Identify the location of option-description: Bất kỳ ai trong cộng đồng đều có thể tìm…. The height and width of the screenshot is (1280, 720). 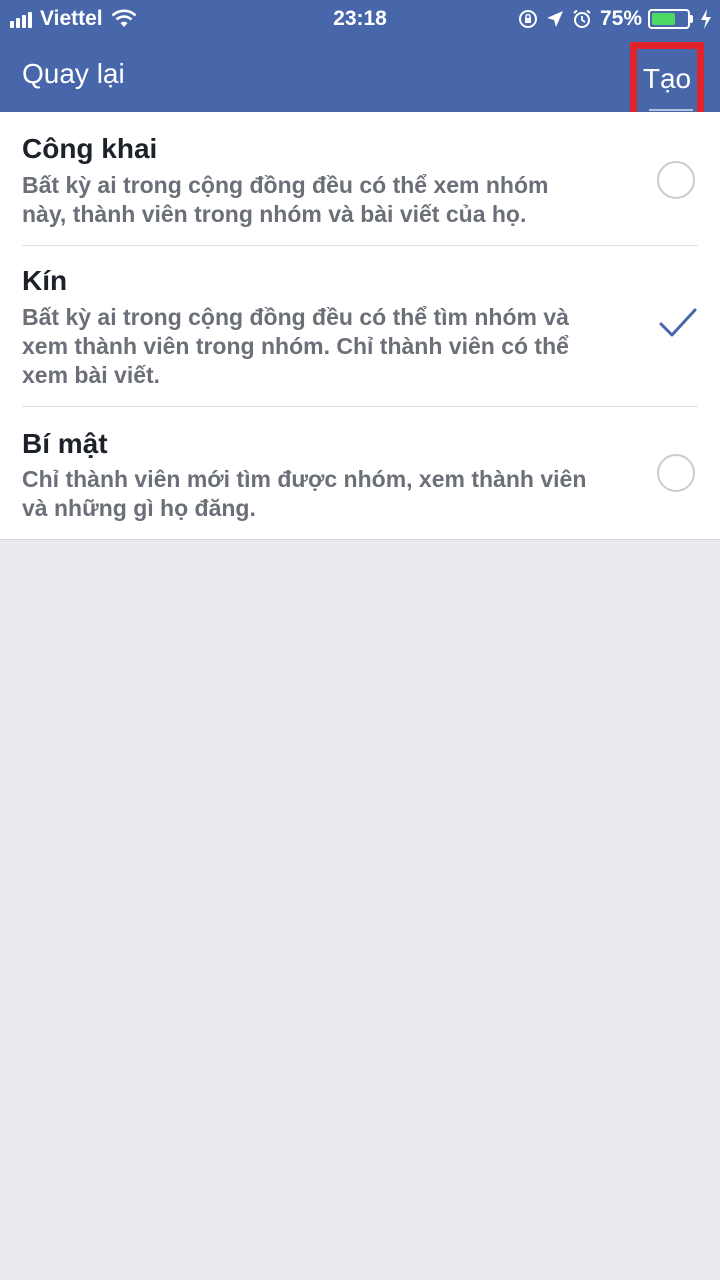
(322, 346).